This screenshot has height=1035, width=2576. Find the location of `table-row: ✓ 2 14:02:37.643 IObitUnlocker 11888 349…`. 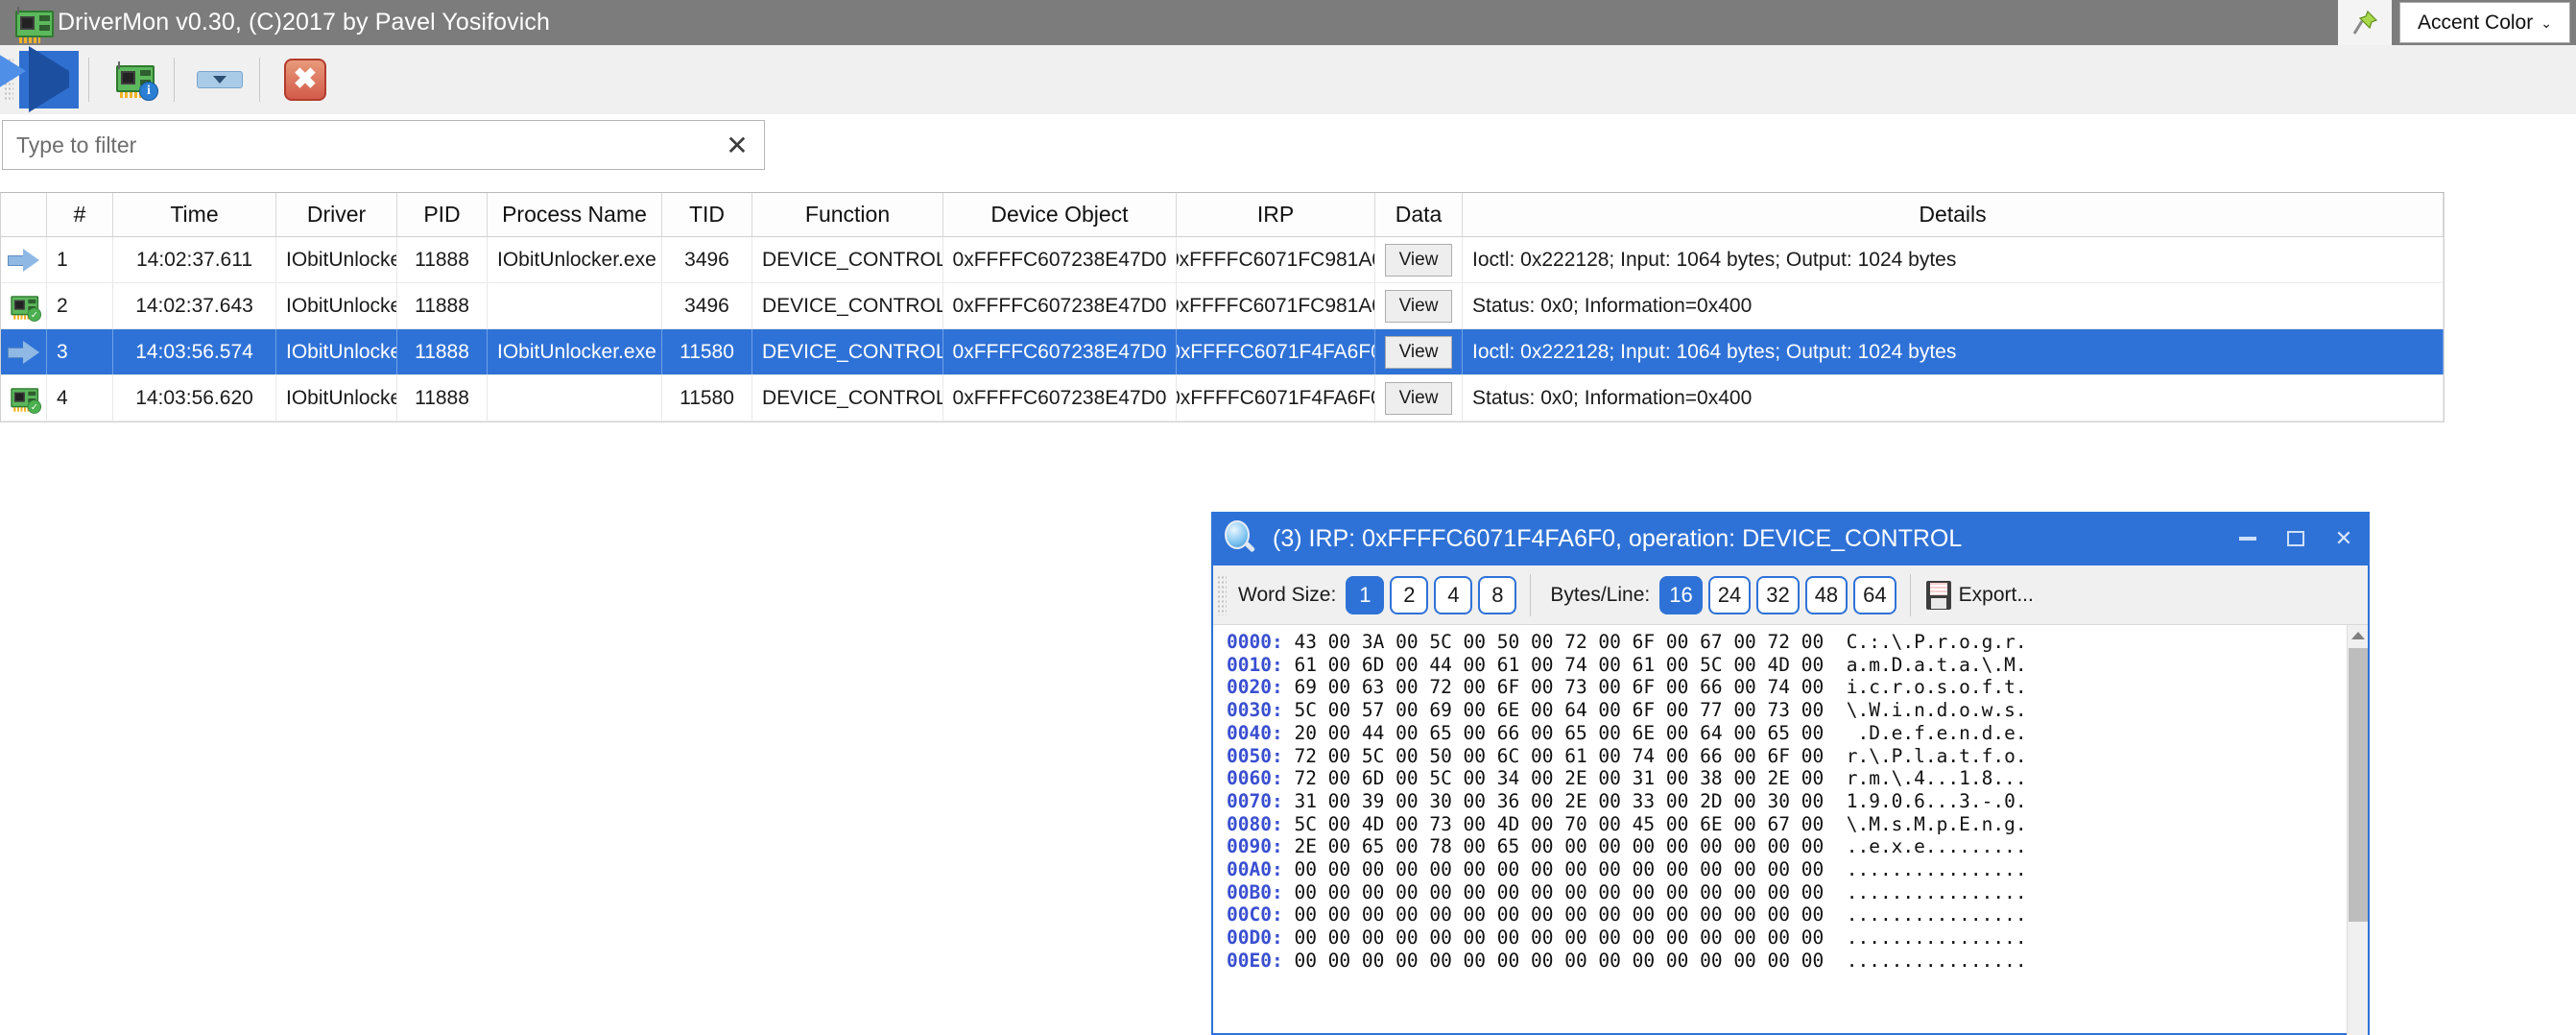

table-row: ✓ 2 14:02:37.643 IObitUnlocker 11888 349… is located at coordinates (1222, 306).